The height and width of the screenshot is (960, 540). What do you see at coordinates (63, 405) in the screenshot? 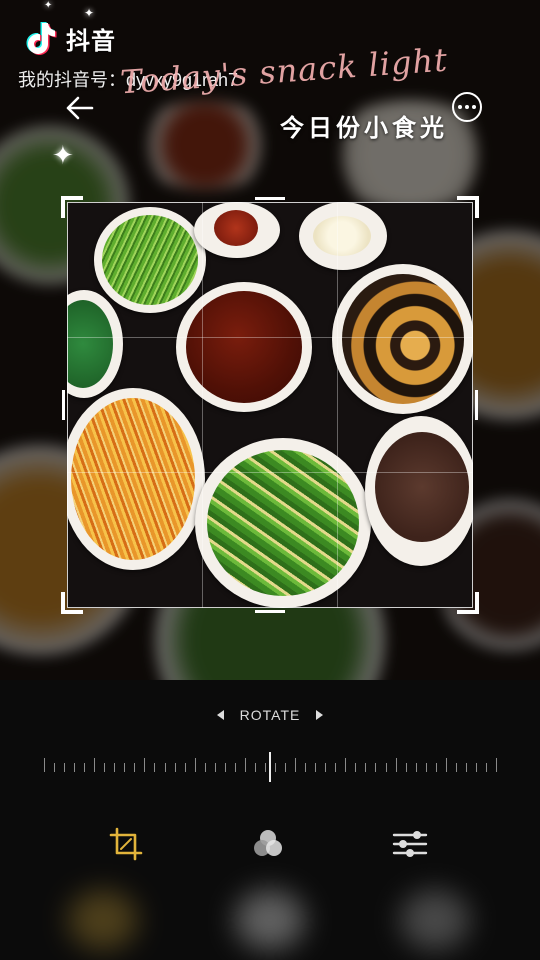
I see `crop-handle-left` at bounding box center [63, 405].